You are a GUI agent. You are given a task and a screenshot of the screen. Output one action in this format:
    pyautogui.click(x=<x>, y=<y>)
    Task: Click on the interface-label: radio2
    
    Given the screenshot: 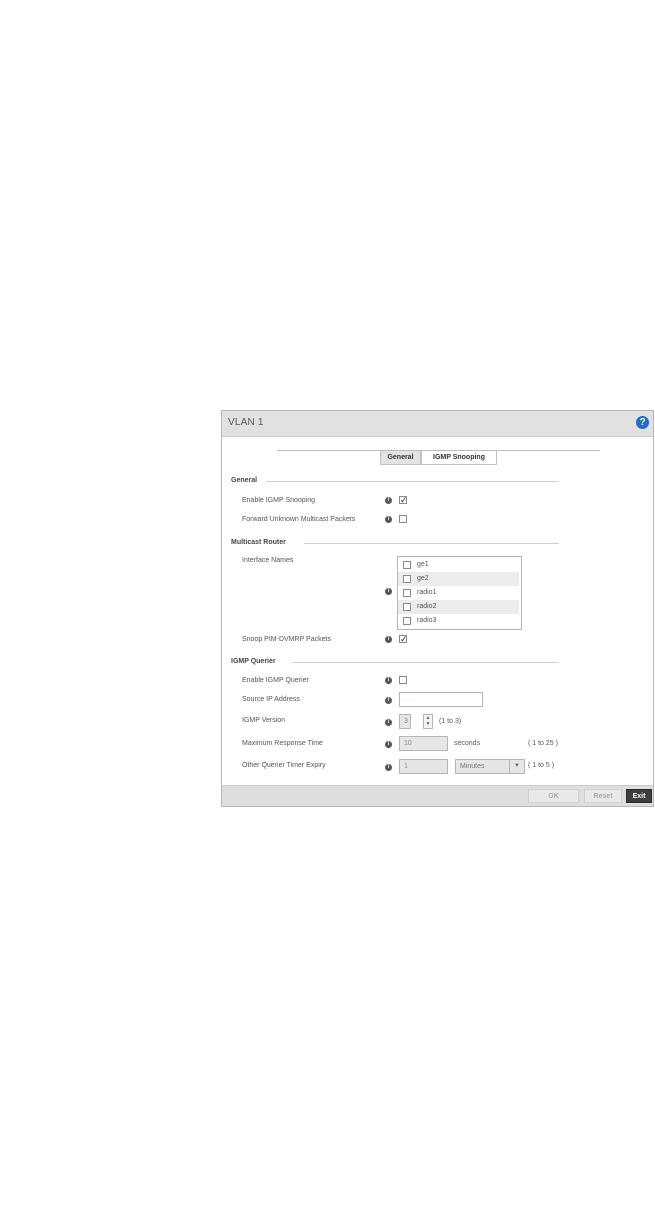 What is the action you would take?
    pyautogui.click(x=427, y=606)
    